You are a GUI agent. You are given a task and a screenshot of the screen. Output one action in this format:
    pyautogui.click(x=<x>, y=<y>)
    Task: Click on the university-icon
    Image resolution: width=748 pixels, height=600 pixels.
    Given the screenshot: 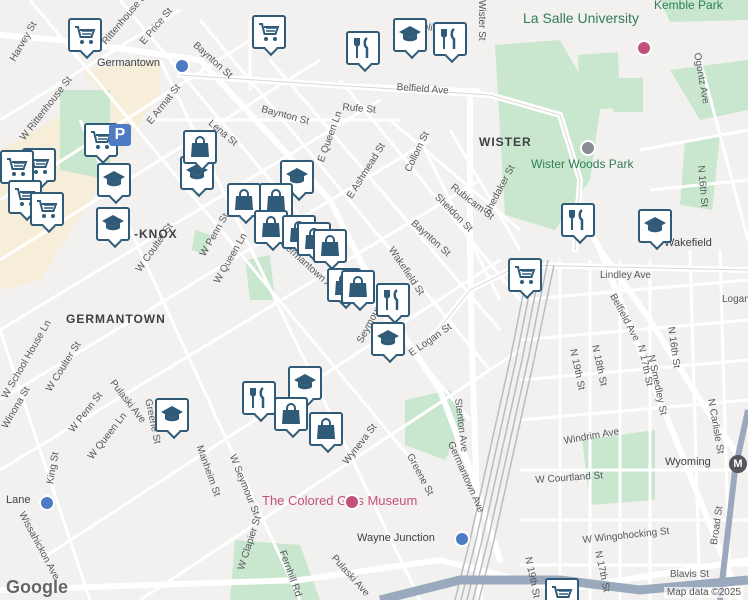 What is the action you would take?
    pyautogui.click(x=644, y=48)
    